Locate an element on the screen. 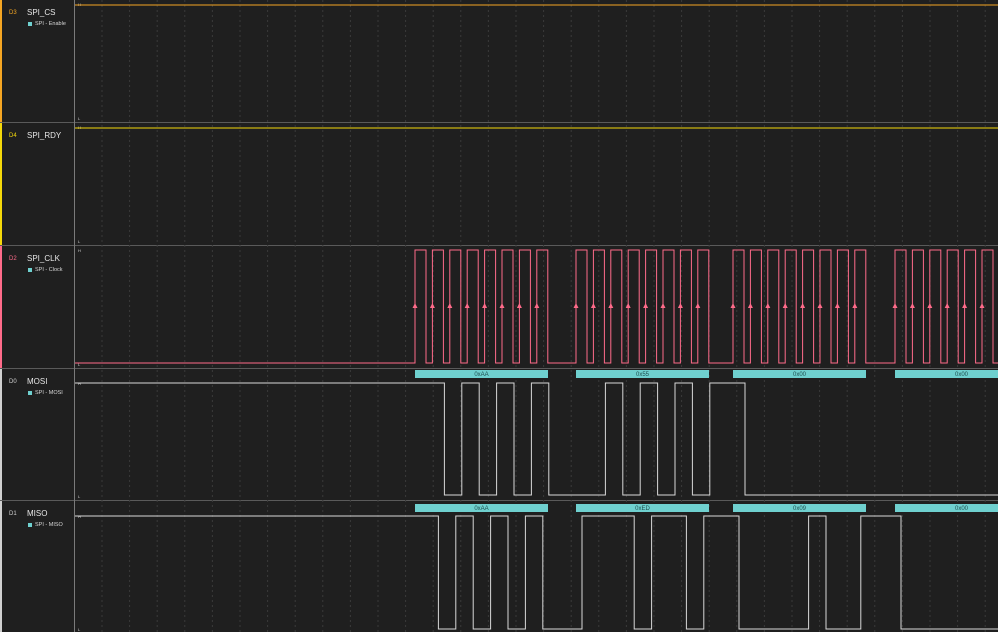 Image resolution: width=998 pixels, height=632 pixels. mosi-decoded-byte-bubble is located at coordinates (946, 374).